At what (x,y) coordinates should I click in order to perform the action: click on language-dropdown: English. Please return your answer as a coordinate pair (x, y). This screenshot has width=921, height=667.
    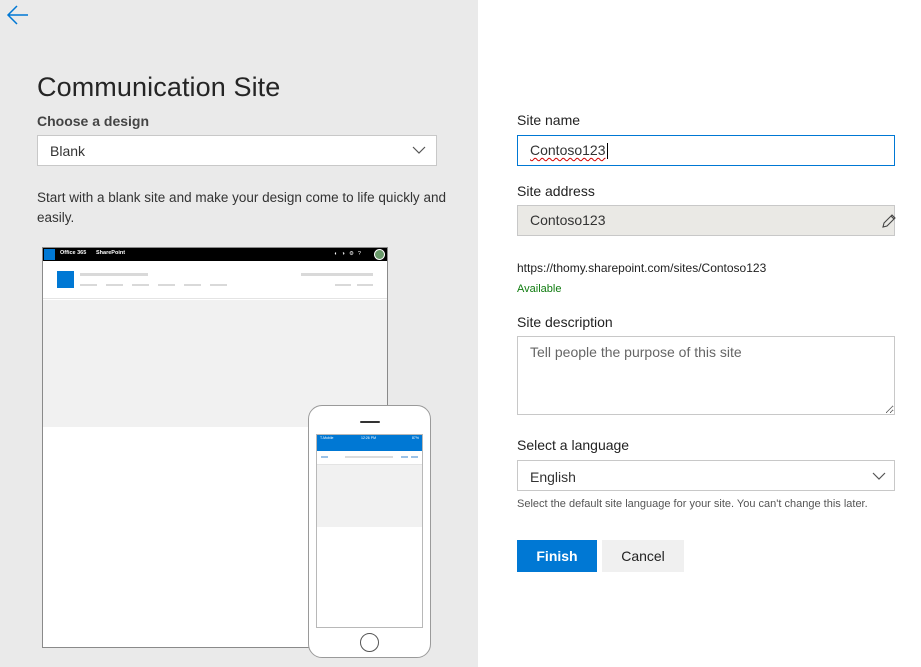
    Looking at the image, I should click on (706, 475).